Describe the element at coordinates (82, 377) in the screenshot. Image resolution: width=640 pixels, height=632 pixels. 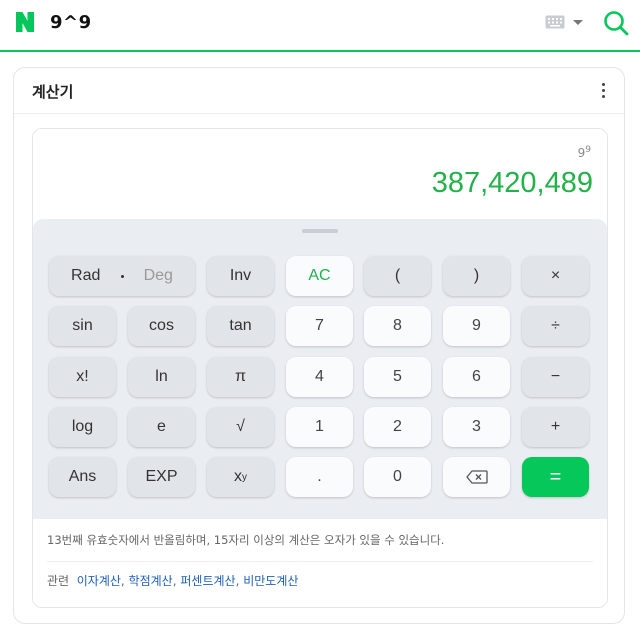
I see `factorial-key: x!` at that location.